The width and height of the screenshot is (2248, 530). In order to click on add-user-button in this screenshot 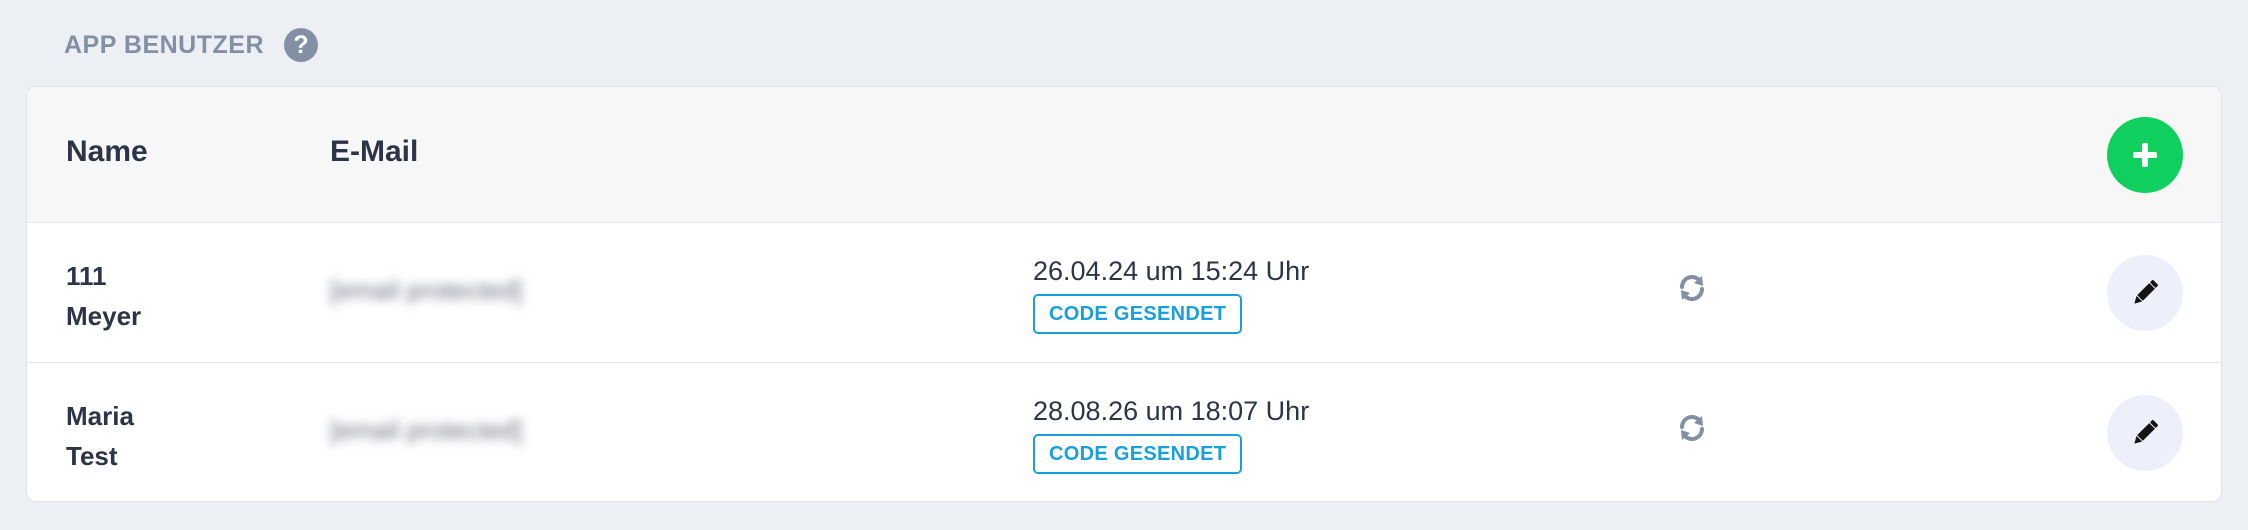, I will do `click(2145, 155)`.